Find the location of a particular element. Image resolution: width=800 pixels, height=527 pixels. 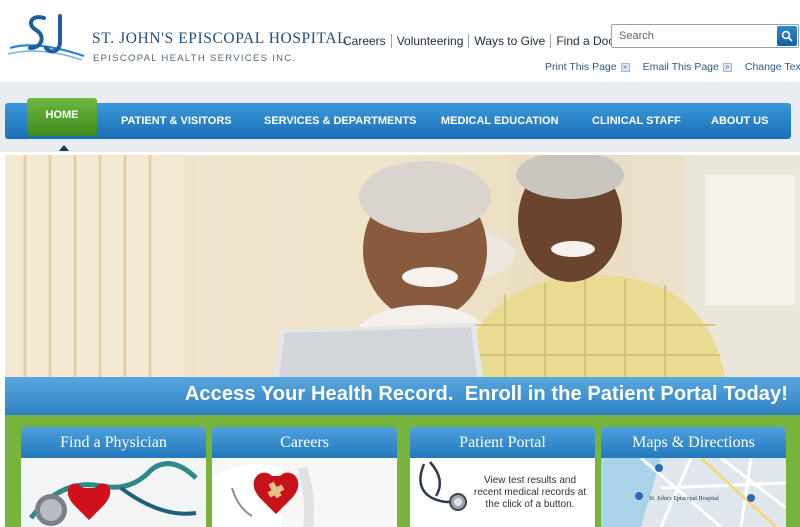

card-image: St. John's Episcopal Hospital is located at coordinates (693, 492).